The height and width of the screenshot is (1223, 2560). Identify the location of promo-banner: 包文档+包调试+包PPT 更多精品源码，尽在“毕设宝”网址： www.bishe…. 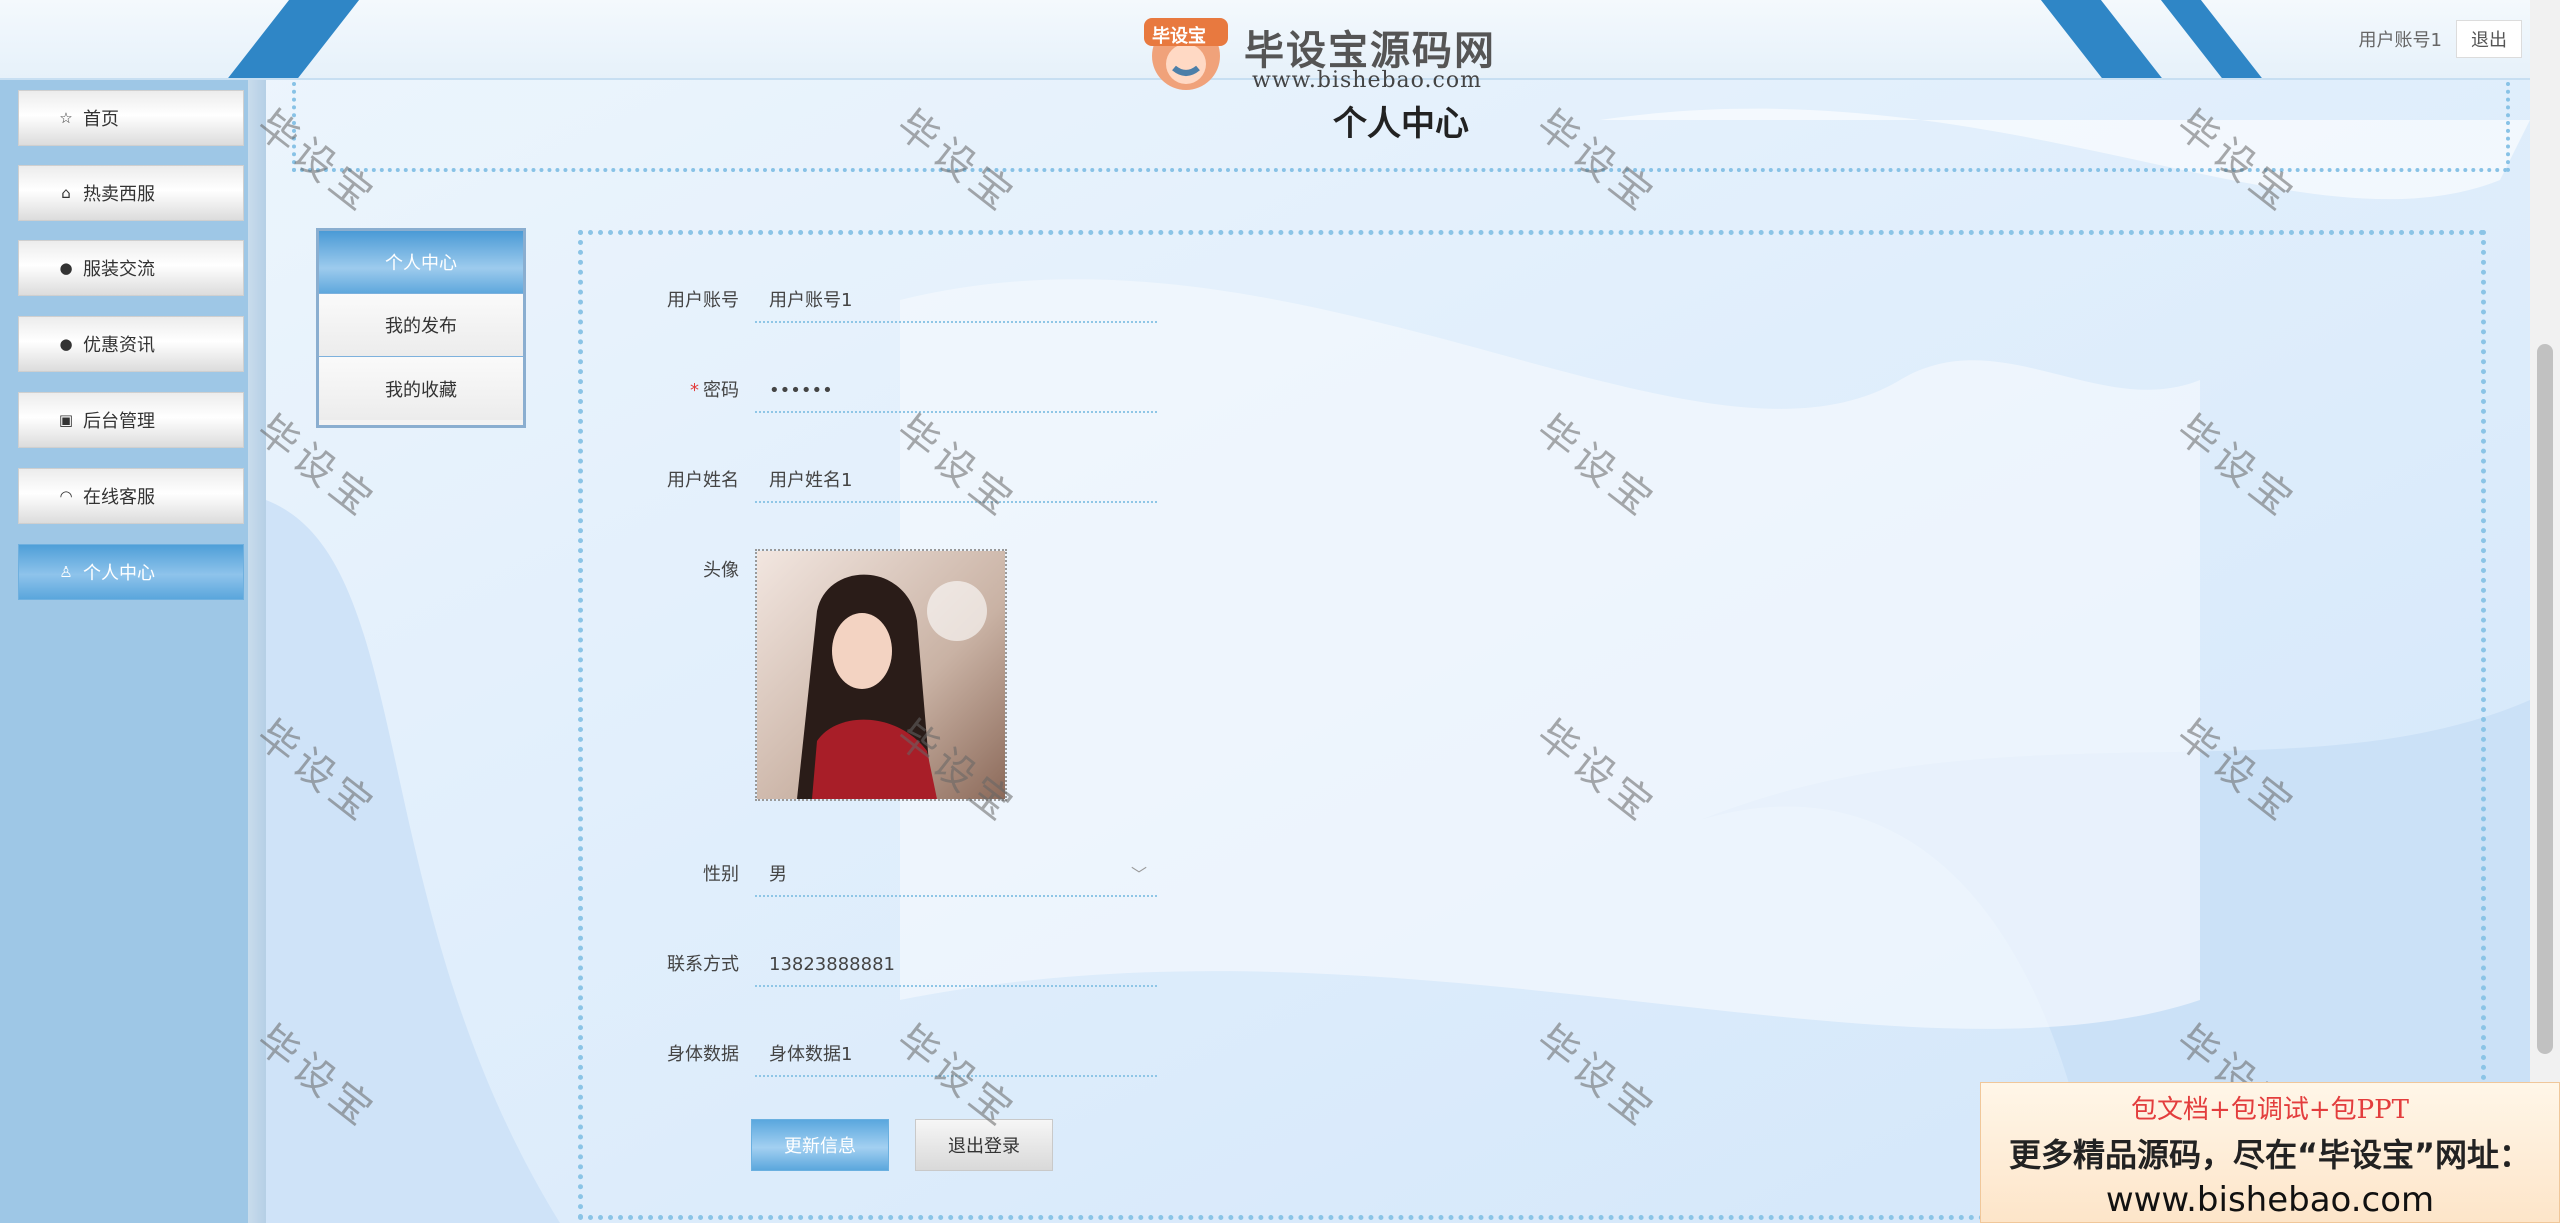
(2270, 1152).